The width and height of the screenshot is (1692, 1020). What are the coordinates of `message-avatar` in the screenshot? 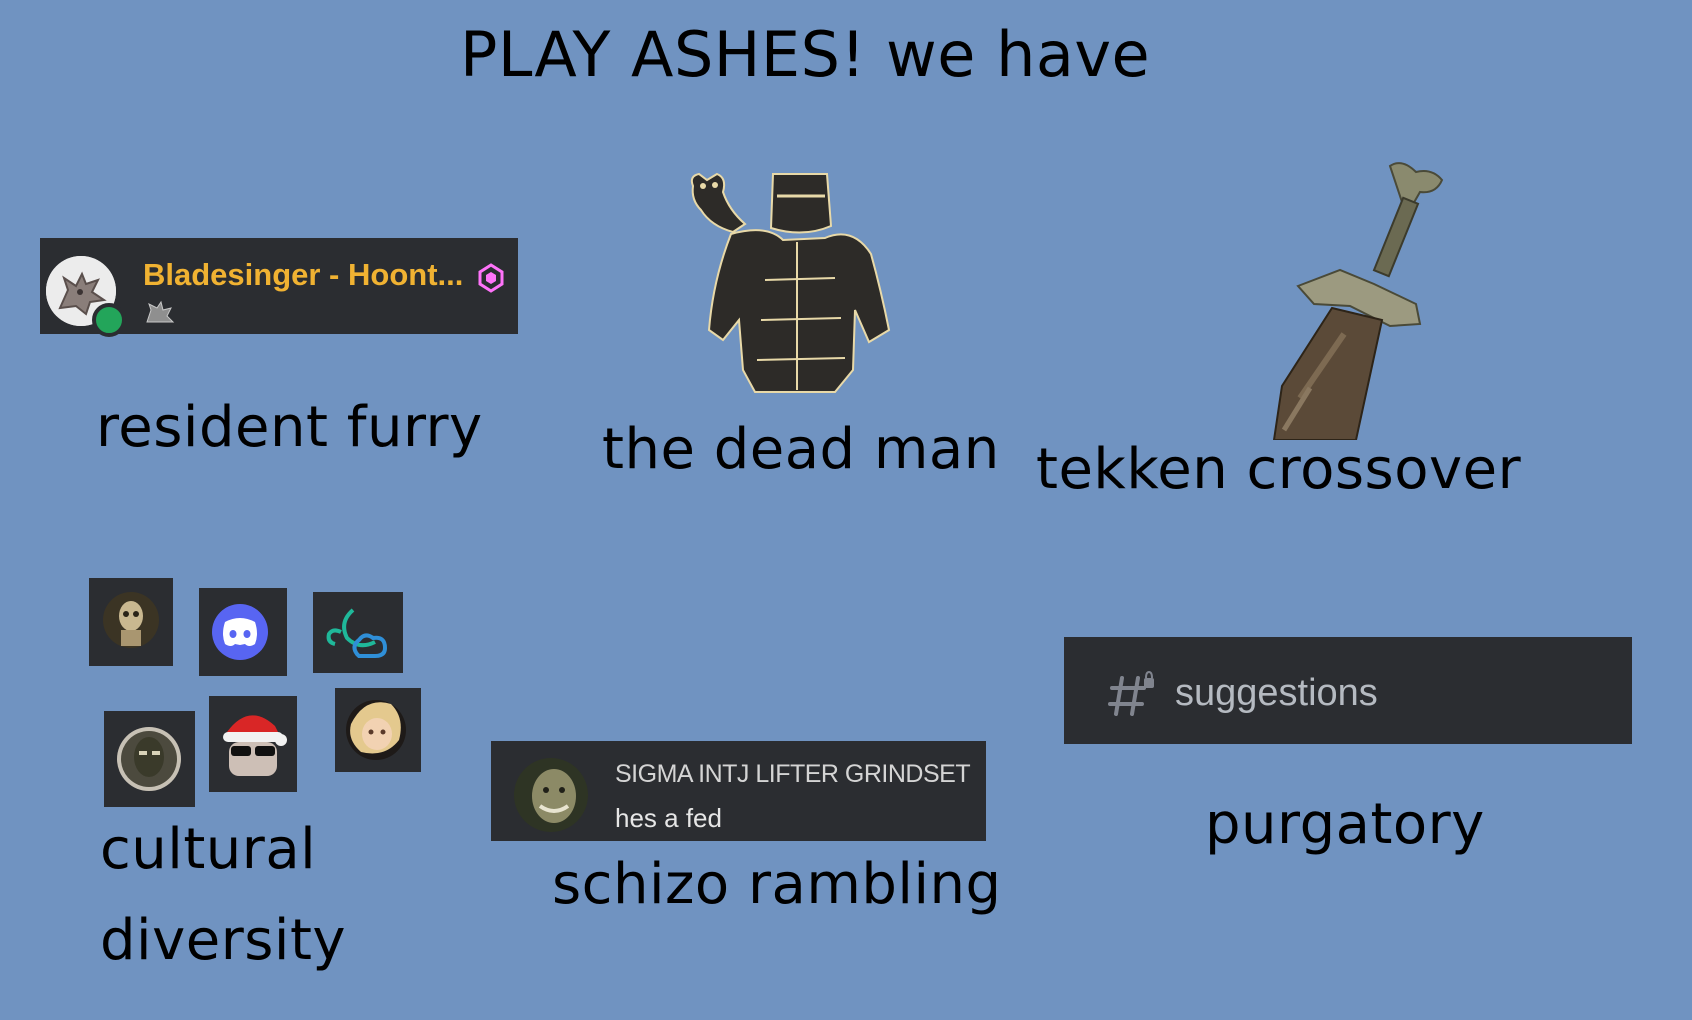 It's located at (551, 795).